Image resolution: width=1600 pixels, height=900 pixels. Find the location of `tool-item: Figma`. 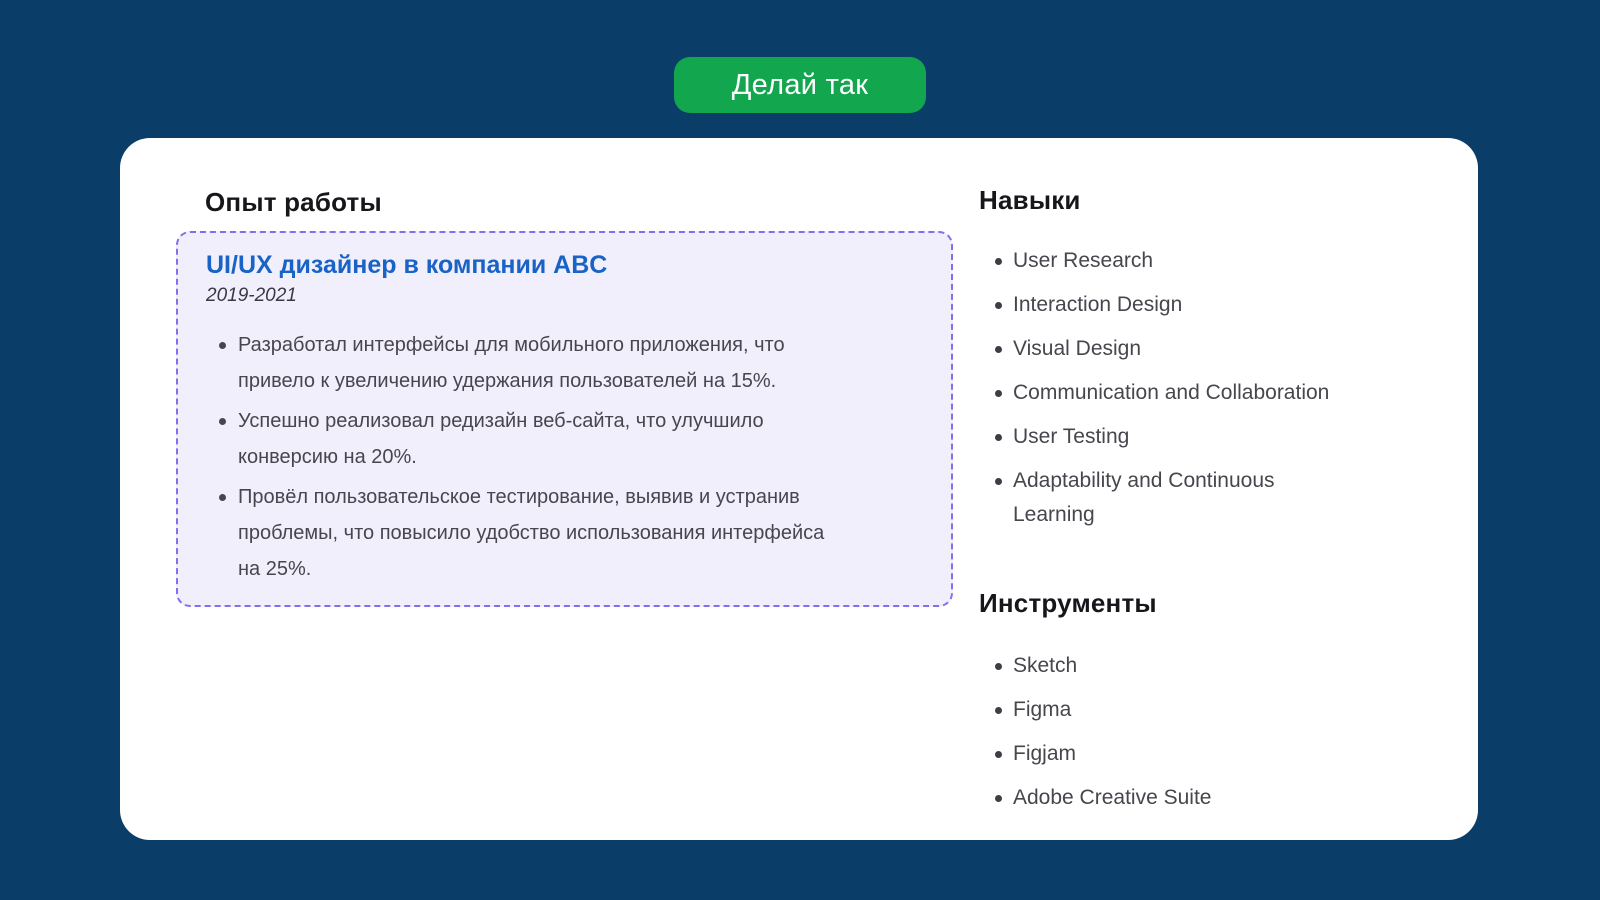

tool-item: Figma is located at coordinates (1168, 710).